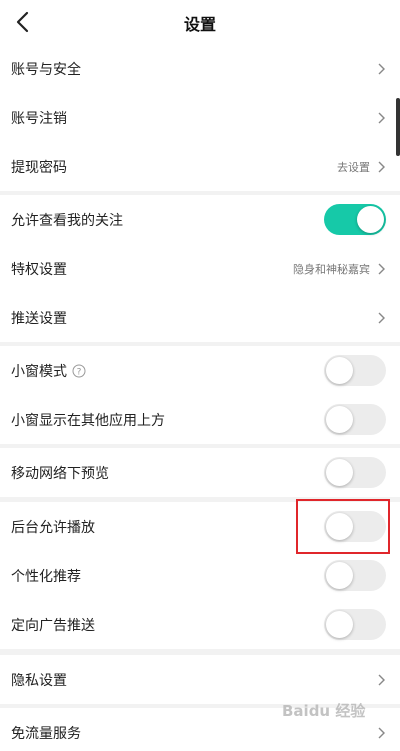 Image resolution: width=400 pixels, height=751 pixels. Describe the element at coordinates (200, 624) in the screenshot. I see `targeted-ads-row: 定向广告推送` at that location.